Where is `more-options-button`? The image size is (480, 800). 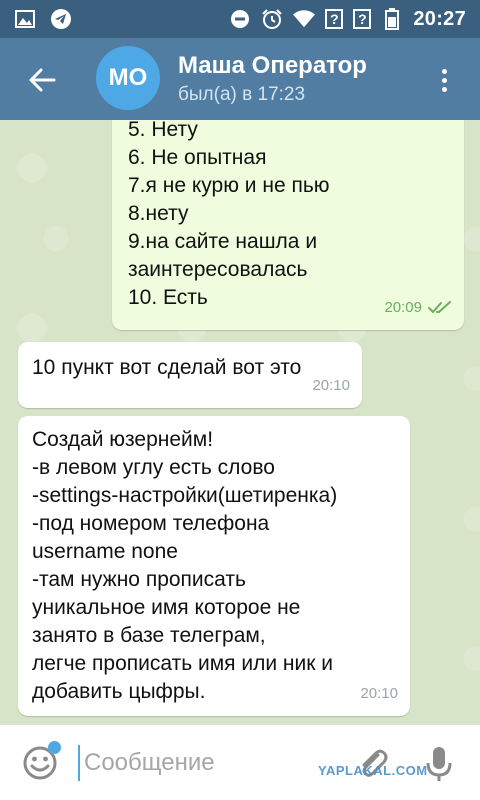
more-options-button is located at coordinates (444, 80).